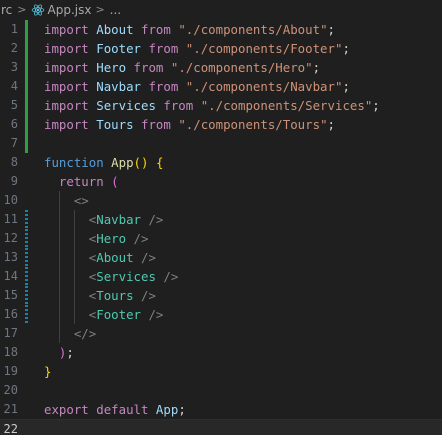  What do you see at coordinates (59, 352) in the screenshot?
I see `code-text: );` at bounding box center [59, 352].